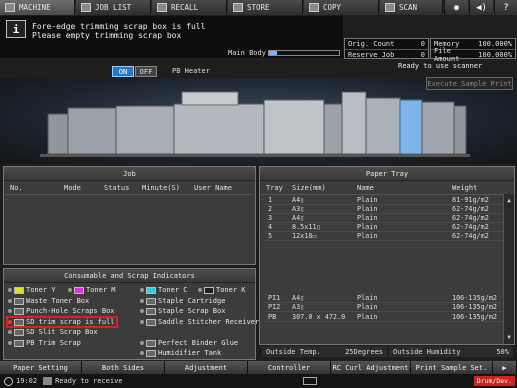  I want to click on tab-job-list: JOB LIST, so click(113, 7).